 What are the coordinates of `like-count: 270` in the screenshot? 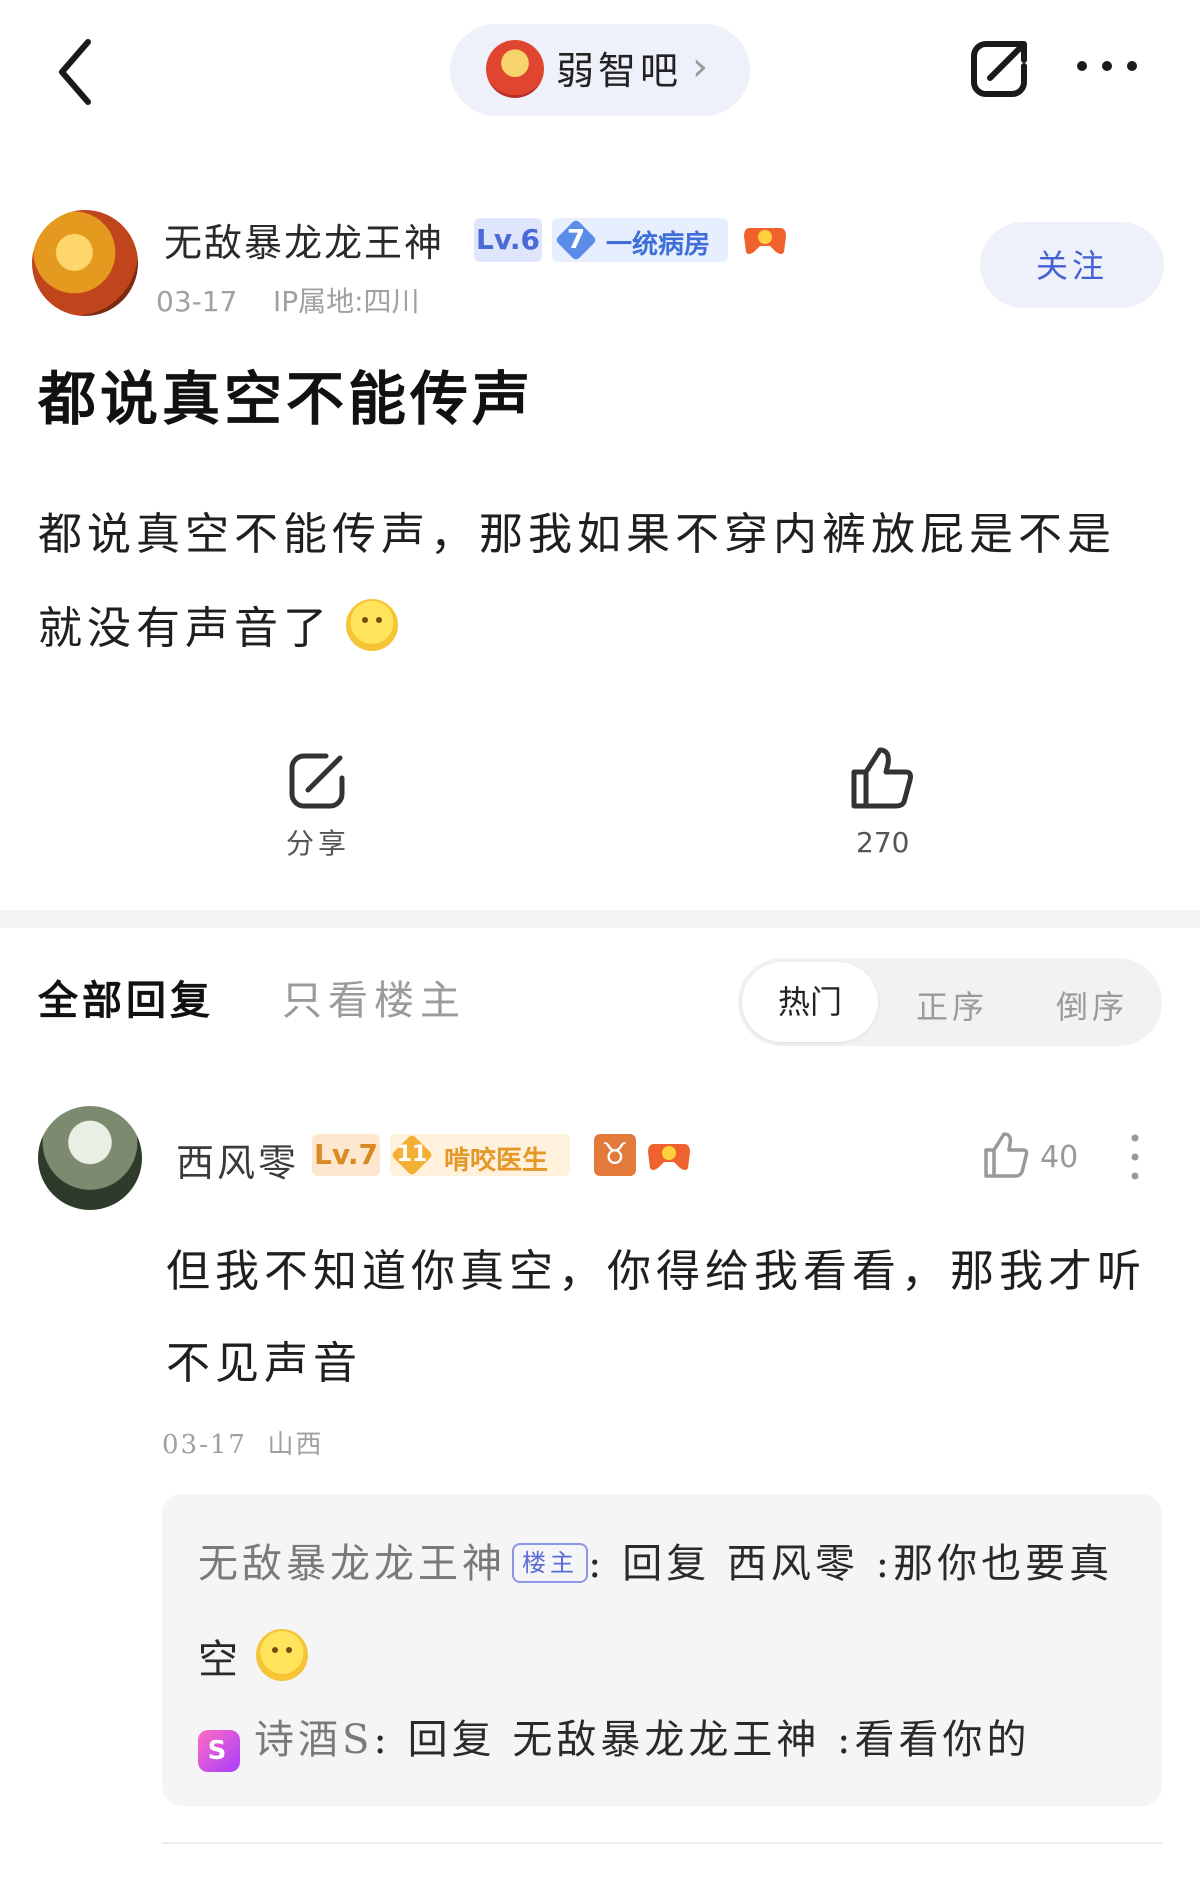 It's located at (883, 842).